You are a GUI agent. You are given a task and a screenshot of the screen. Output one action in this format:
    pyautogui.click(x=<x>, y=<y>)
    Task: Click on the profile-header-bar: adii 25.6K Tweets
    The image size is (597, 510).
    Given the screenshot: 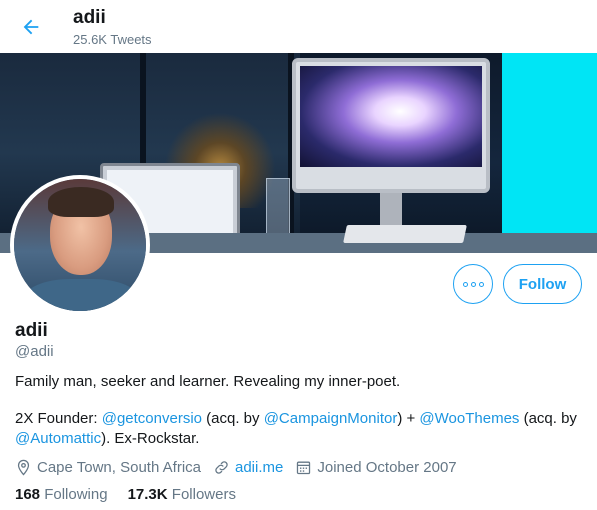 What is the action you would take?
    pyautogui.click(x=298, y=26)
    